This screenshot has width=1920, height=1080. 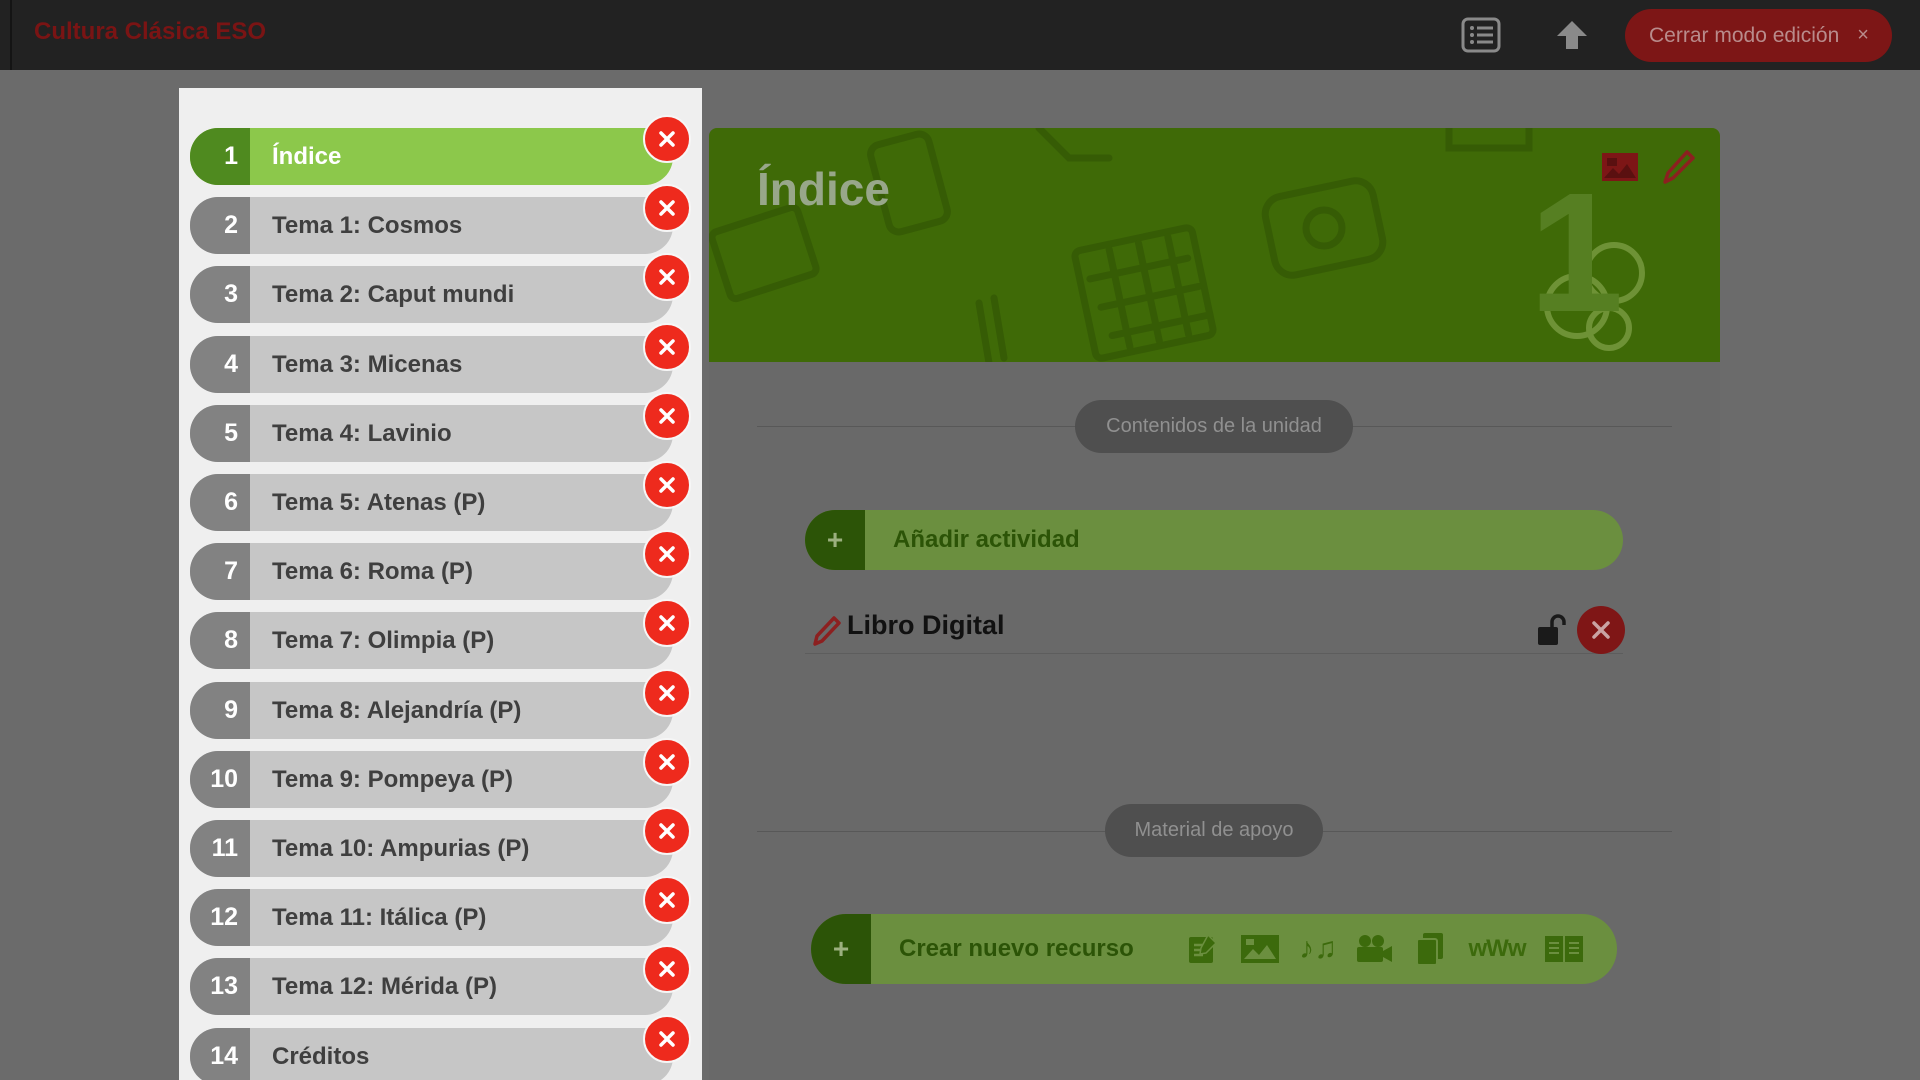 I want to click on document-icon, so click(x=1202, y=949).